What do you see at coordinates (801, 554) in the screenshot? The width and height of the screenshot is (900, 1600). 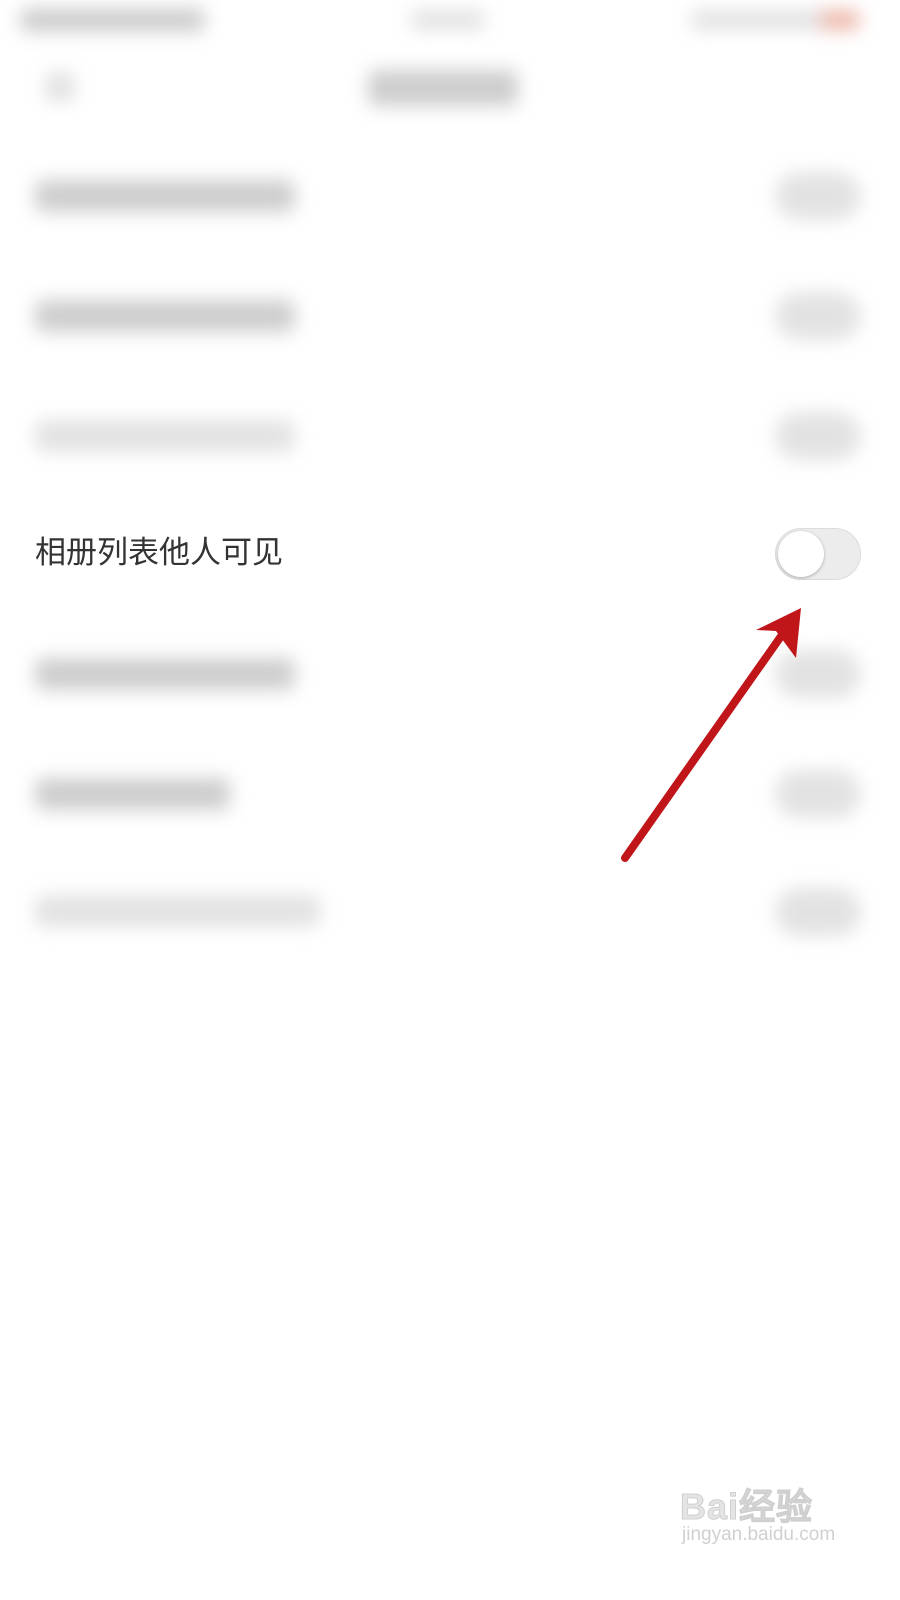 I see `toggle-knob` at bounding box center [801, 554].